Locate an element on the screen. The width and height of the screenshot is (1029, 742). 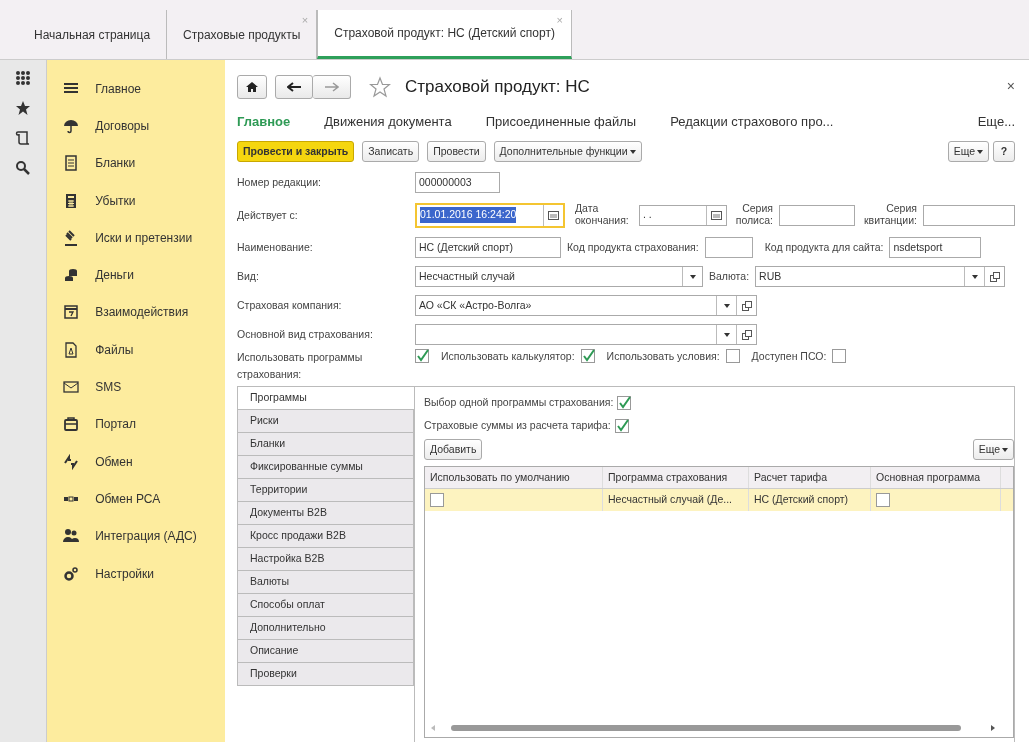
toolbar-button: ? is located at coordinates (1004, 151).